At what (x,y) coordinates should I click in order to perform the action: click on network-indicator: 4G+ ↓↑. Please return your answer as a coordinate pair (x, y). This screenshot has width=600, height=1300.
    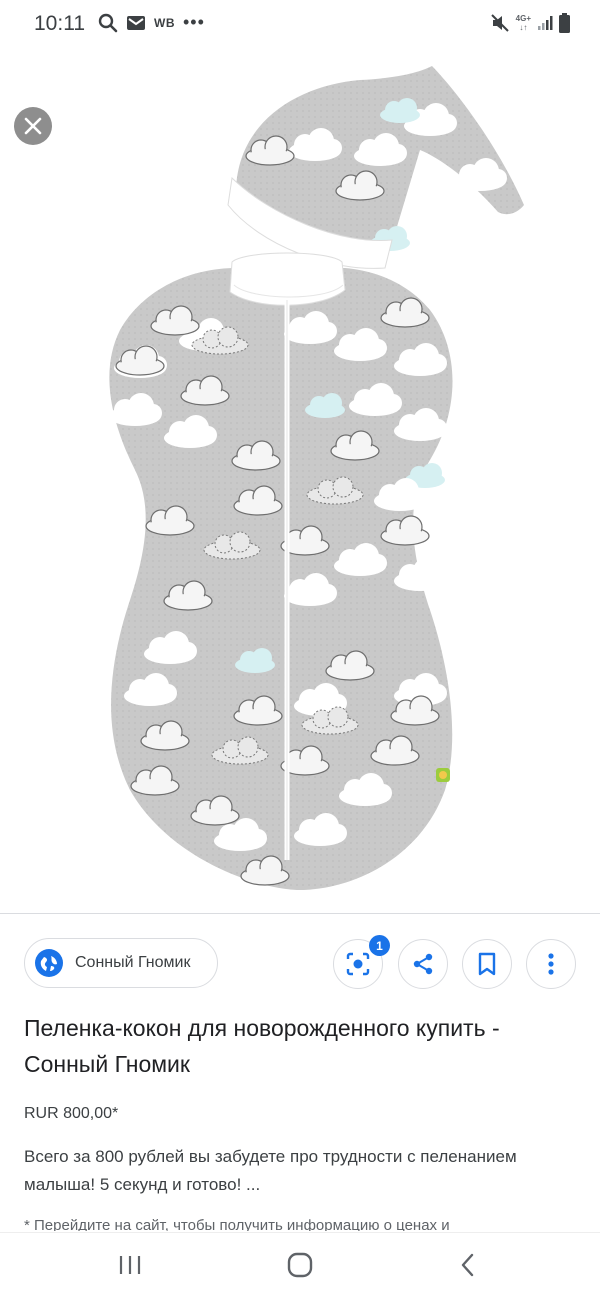
    Looking at the image, I should click on (523, 23).